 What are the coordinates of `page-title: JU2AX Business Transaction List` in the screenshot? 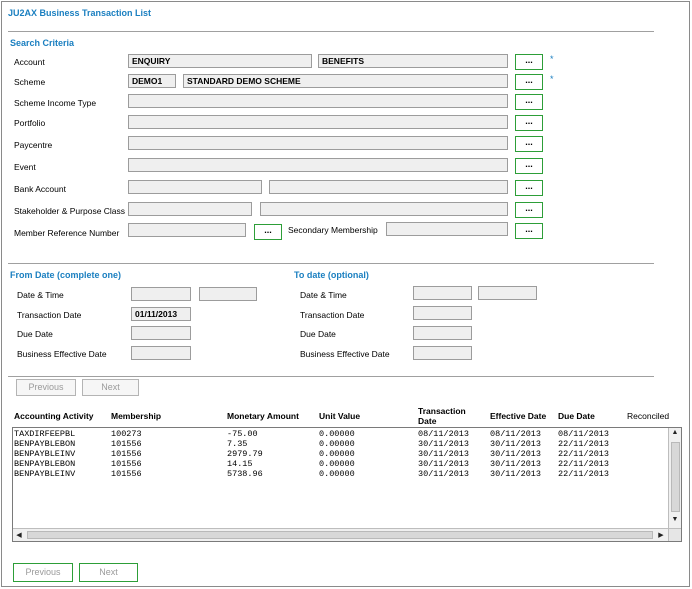 It's located at (80, 13).